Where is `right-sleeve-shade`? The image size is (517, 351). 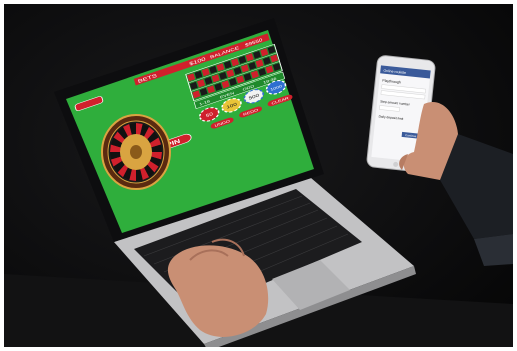
right-sleeve-shade is located at coordinates (493, 250).